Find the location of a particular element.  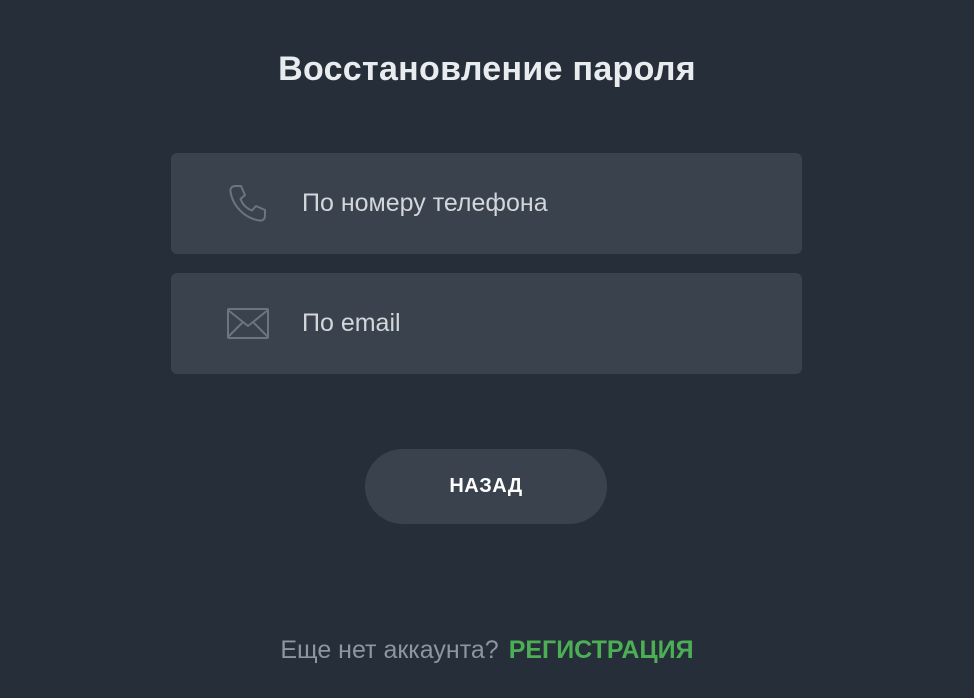

phone-icon is located at coordinates (248, 203).